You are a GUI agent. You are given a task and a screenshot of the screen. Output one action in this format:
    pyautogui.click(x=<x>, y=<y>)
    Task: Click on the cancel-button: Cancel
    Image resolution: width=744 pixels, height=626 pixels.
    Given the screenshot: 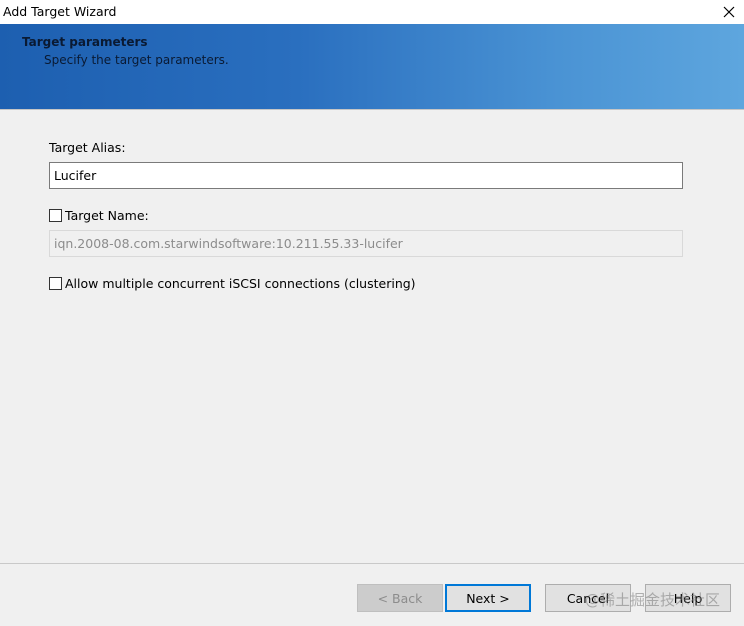 What is the action you would take?
    pyautogui.click(x=588, y=598)
    